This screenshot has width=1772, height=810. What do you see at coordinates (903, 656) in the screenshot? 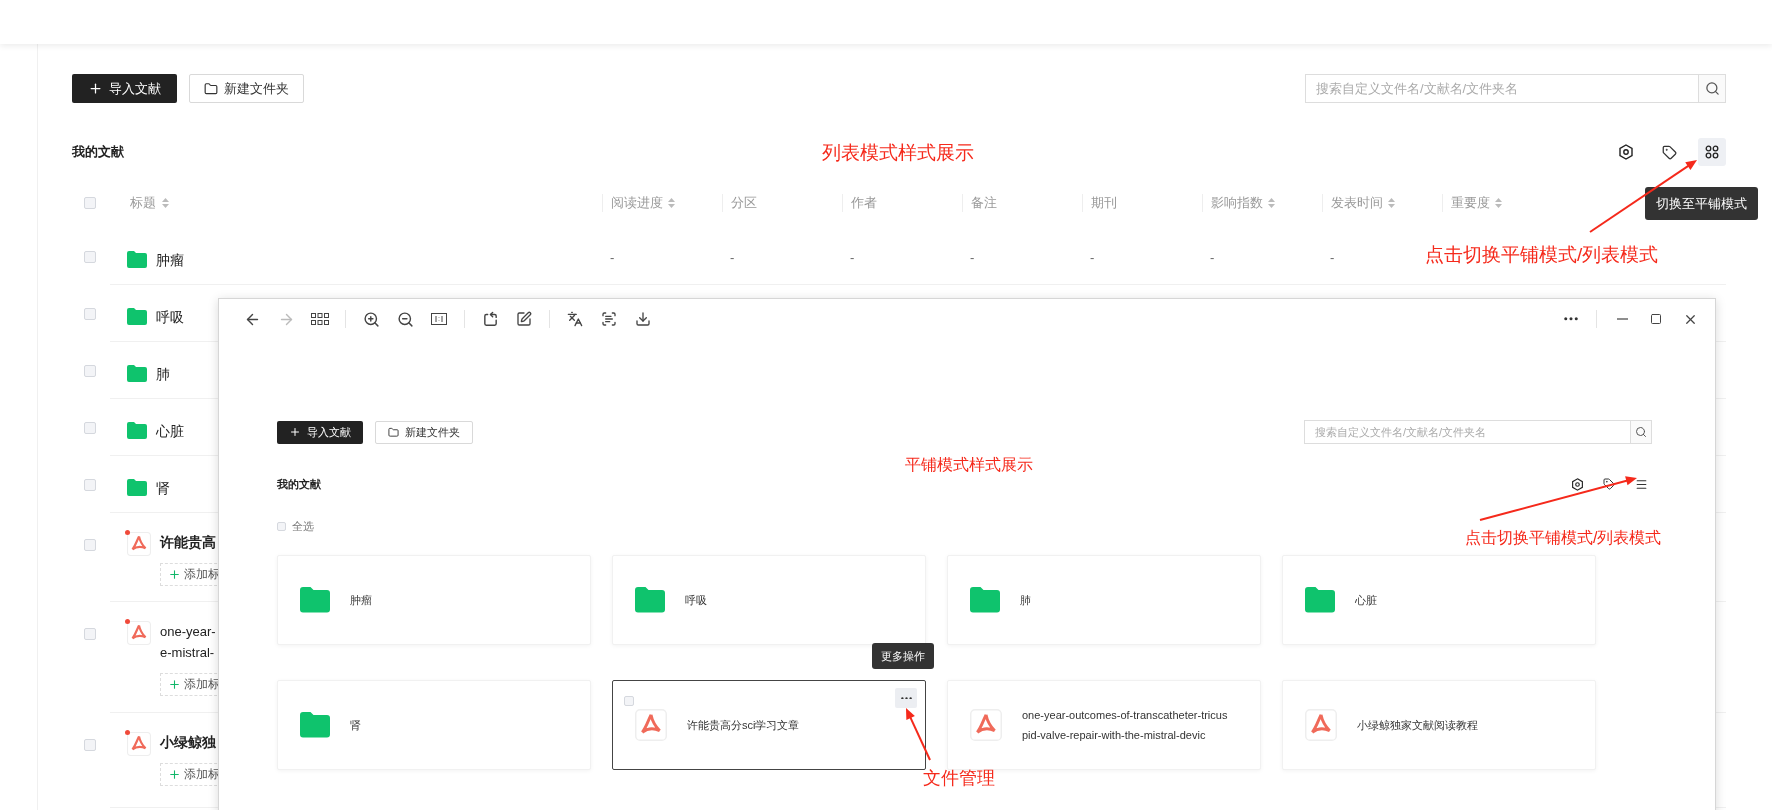
I see `tooltip: 更多操作` at bounding box center [903, 656].